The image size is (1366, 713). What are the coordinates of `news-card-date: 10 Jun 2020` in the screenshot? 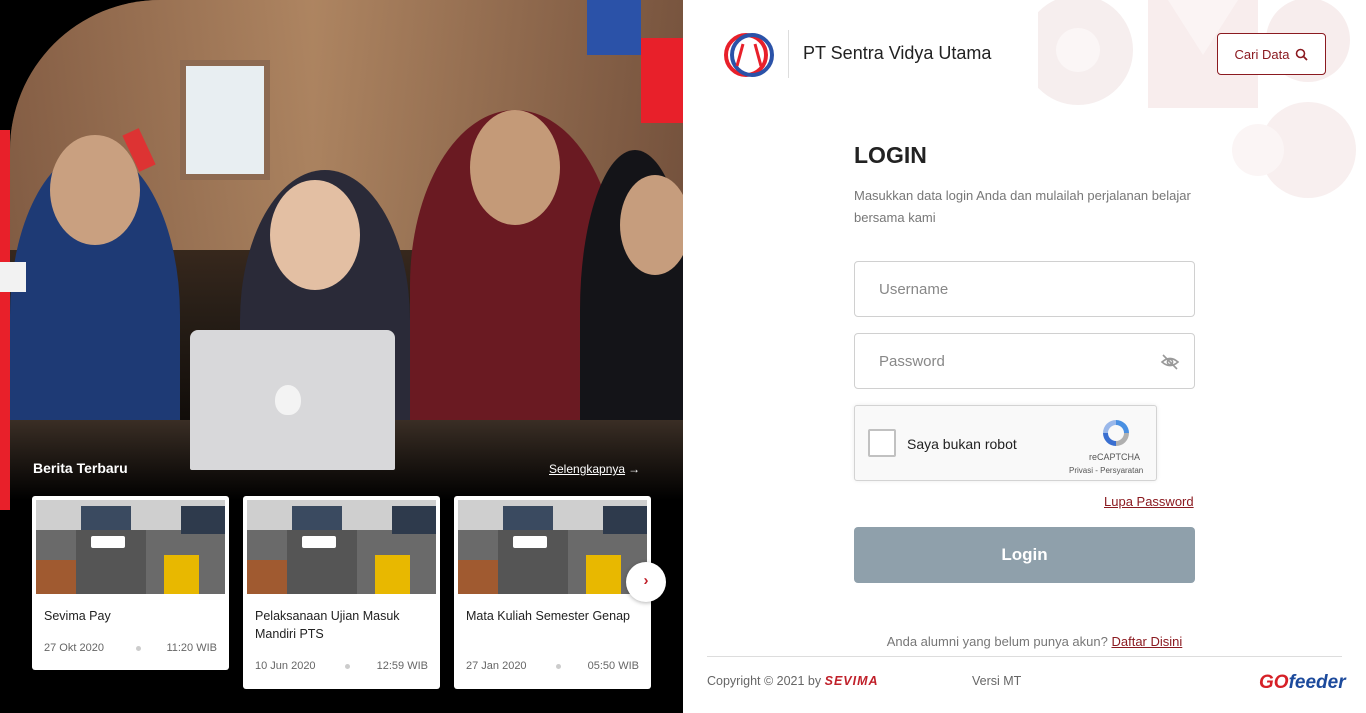 It's located at (285, 666).